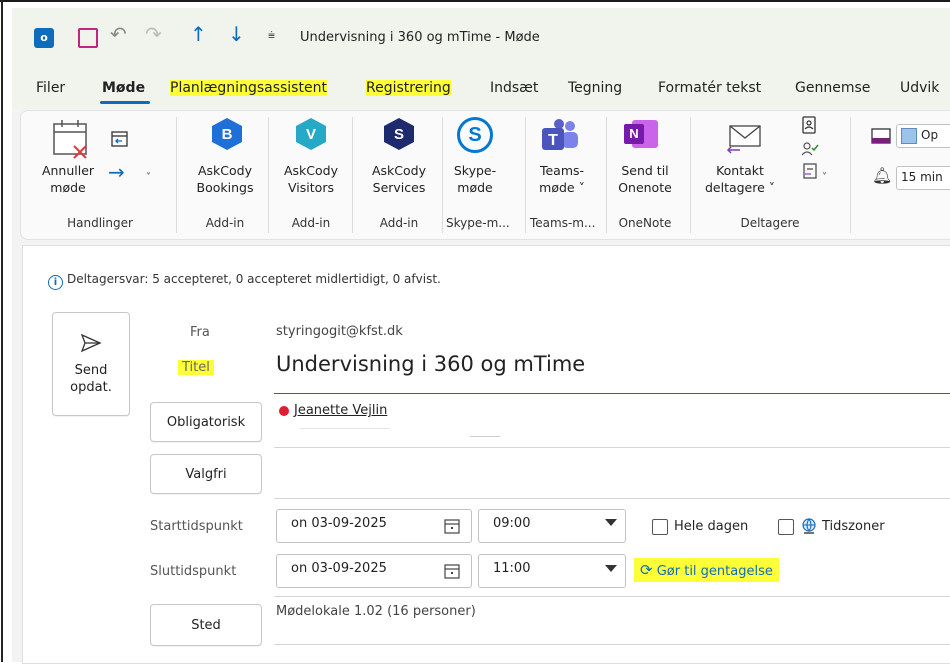  Describe the element at coordinates (430, 364) in the screenshot. I see `title-input: Undervisning i 360 og mTime` at that location.